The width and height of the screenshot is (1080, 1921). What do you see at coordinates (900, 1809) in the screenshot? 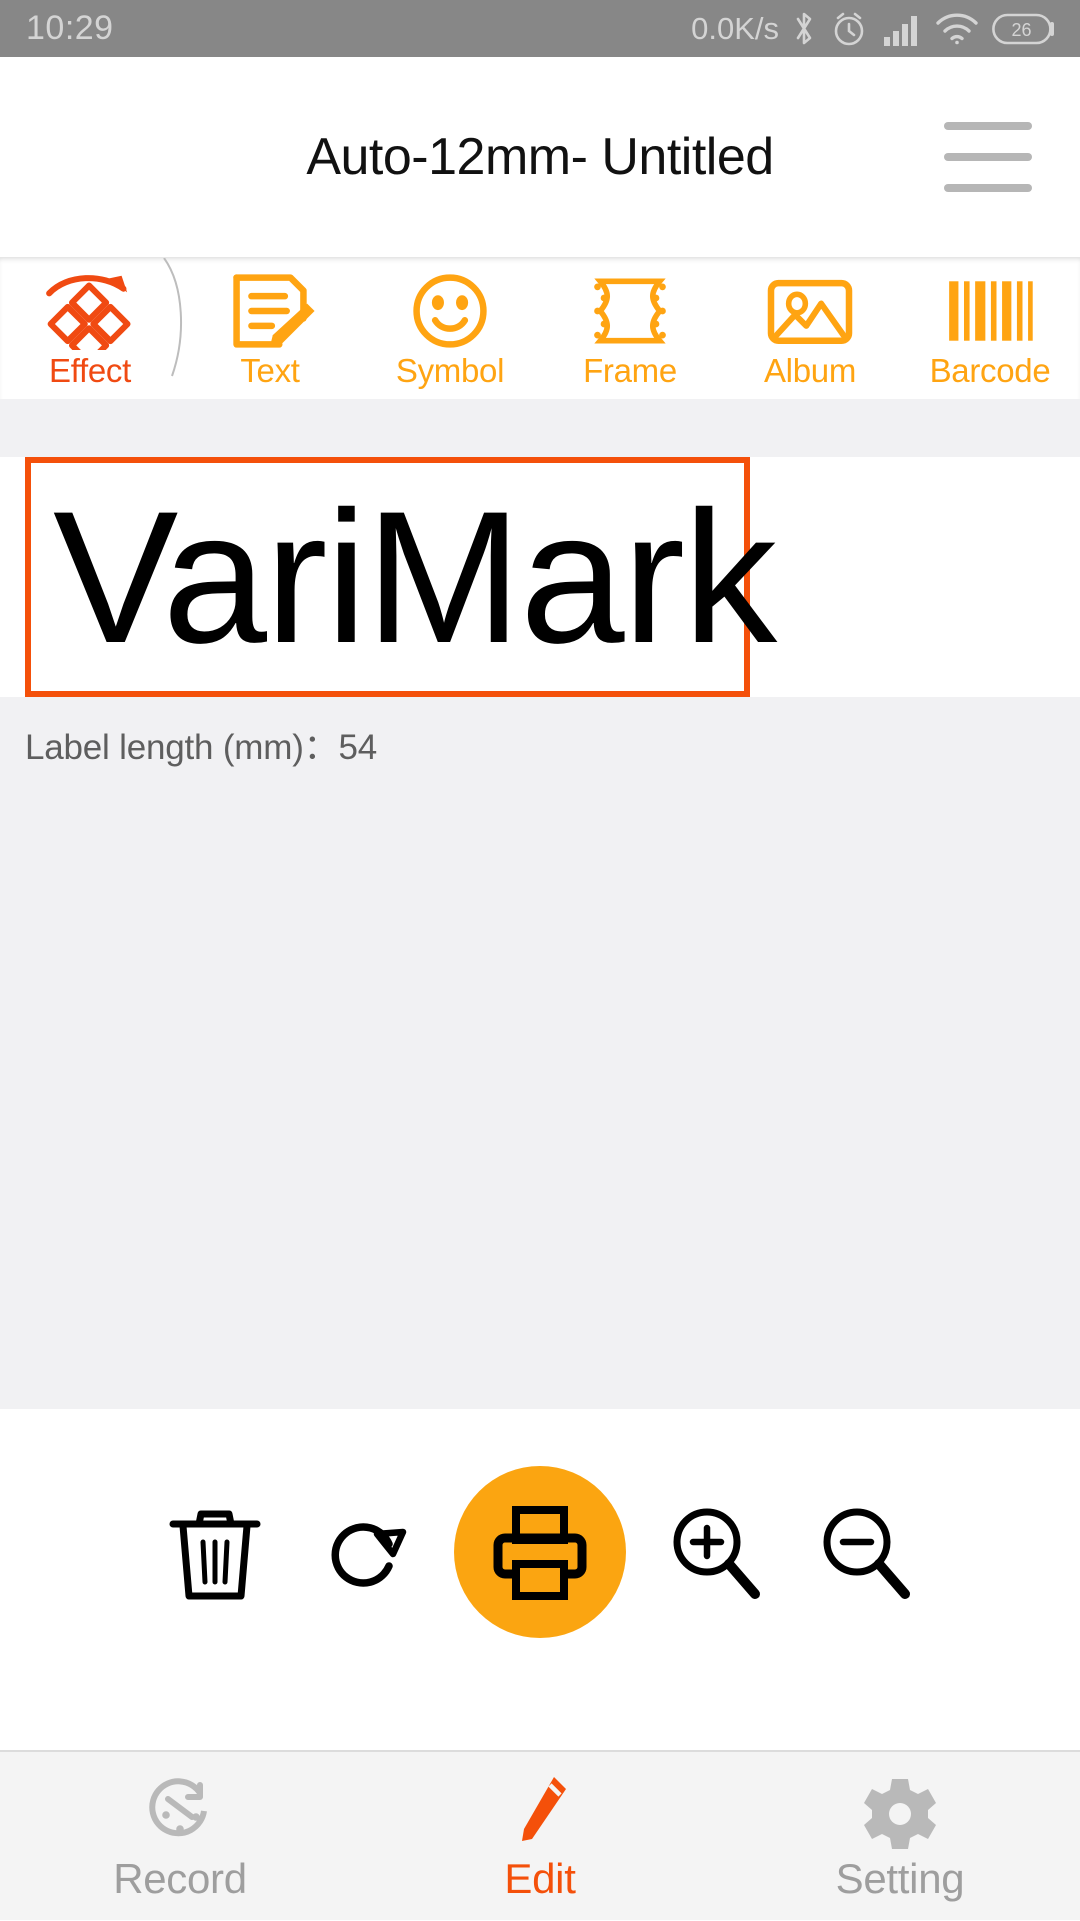
I see `gear-icon` at bounding box center [900, 1809].